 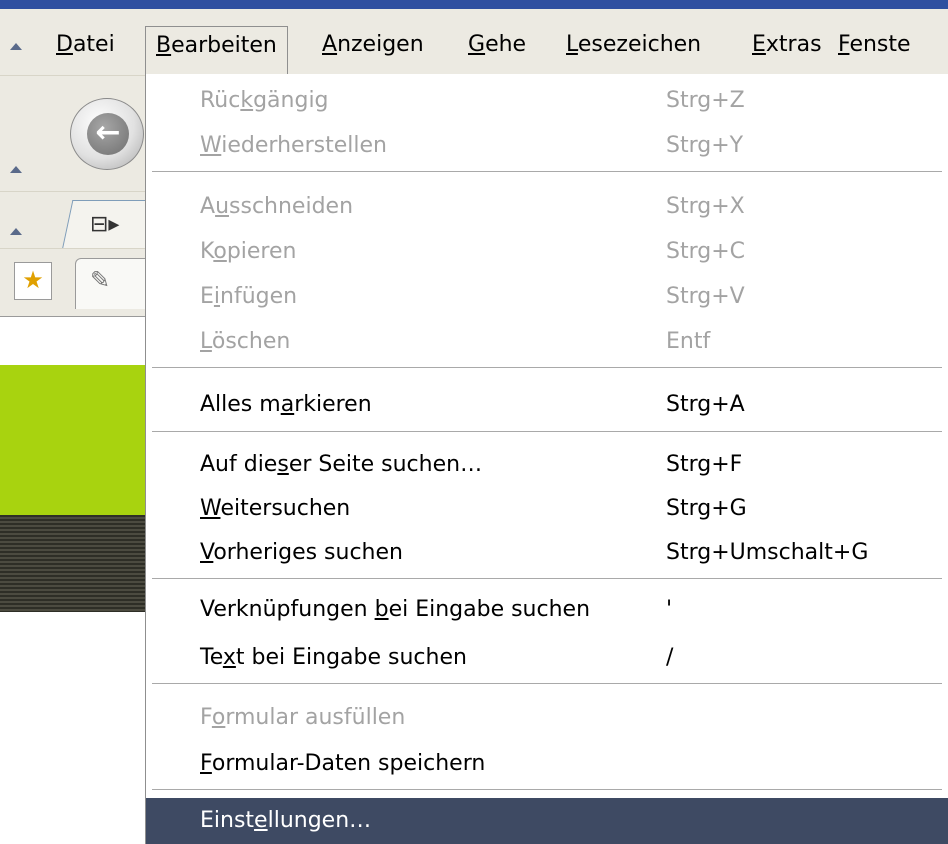 I want to click on menu-item-vorheriges-suchen: Vorheriges suchen Strg+Umschalt+G, so click(x=547, y=553).